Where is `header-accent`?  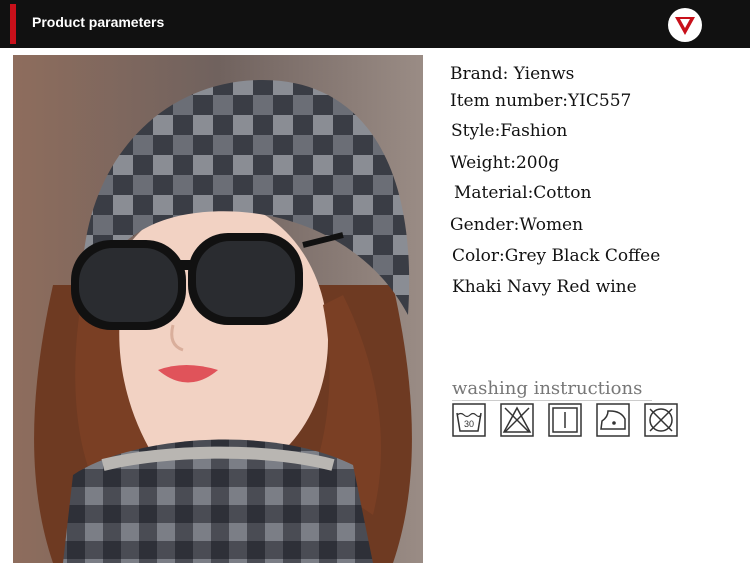 header-accent is located at coordinates (13, 24).